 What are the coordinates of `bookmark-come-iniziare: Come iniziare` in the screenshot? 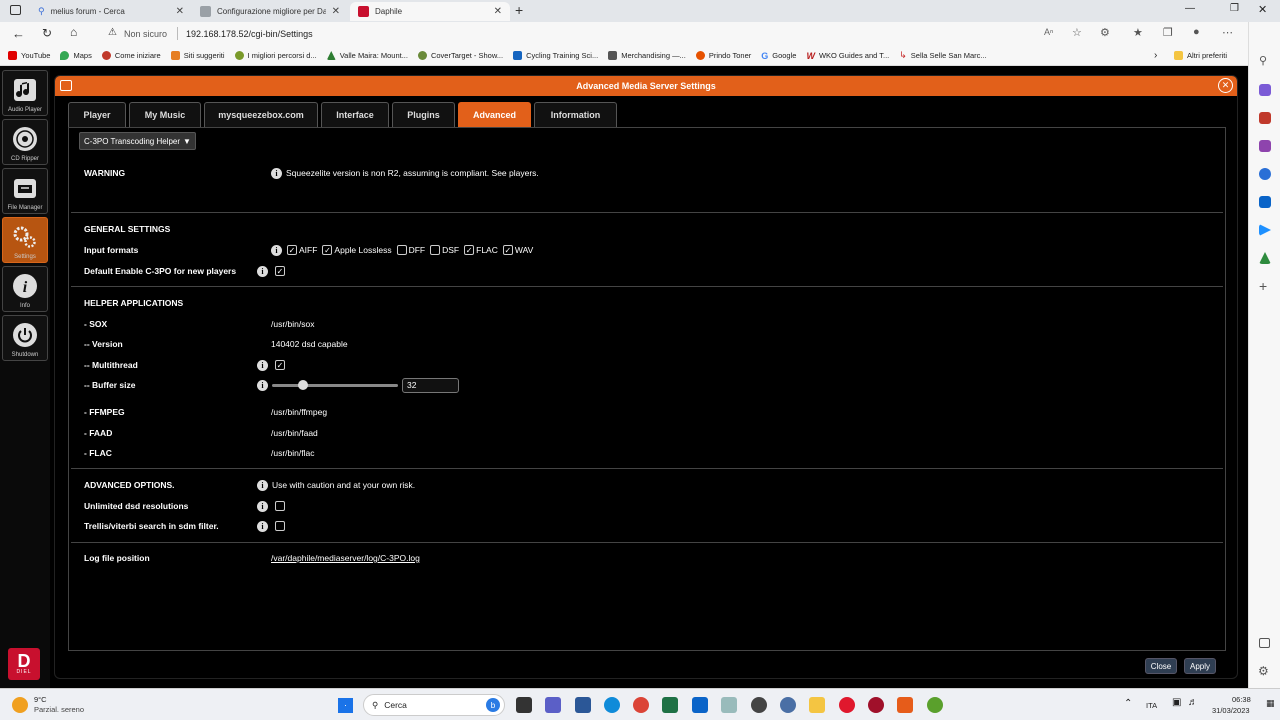 It's located at (131, 55).